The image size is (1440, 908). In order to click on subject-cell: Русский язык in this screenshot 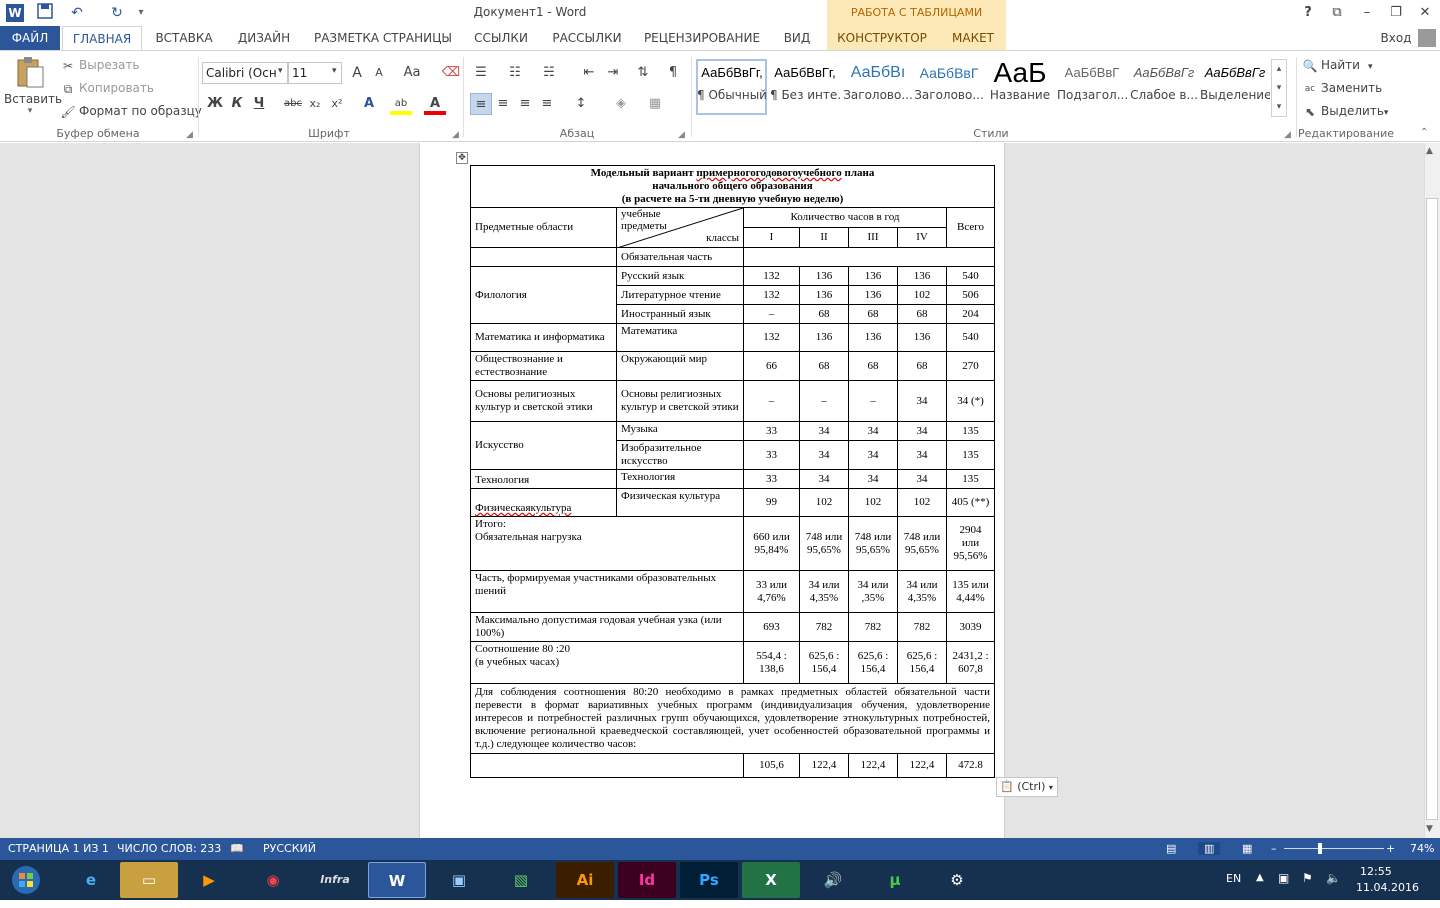, I will do `click(680, 276)`.